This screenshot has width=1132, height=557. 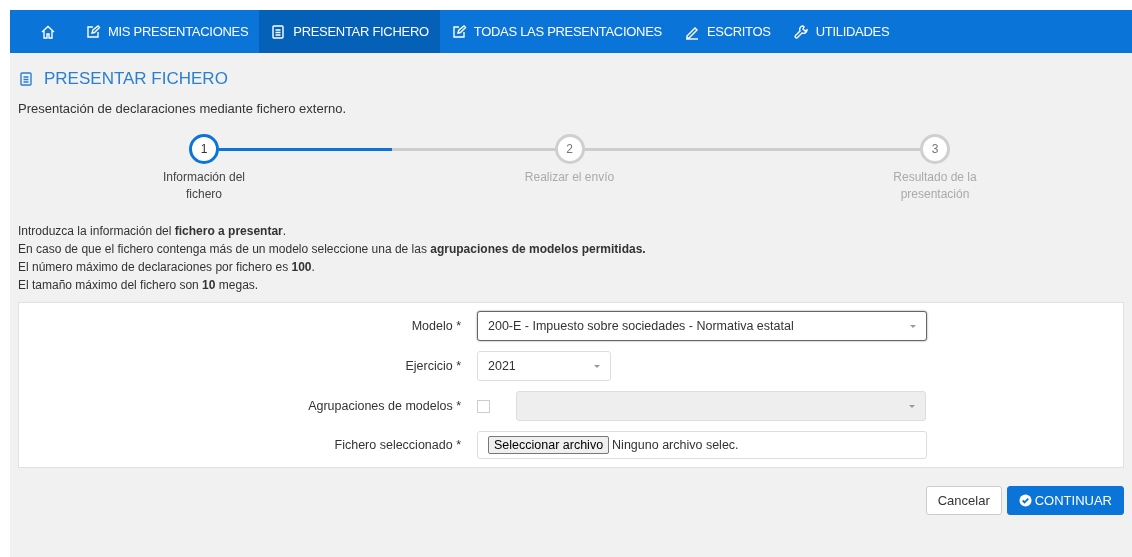 I want to click on info-text: El número máximo de declaraciones por fichero es 100., so click(x=167, y=267).